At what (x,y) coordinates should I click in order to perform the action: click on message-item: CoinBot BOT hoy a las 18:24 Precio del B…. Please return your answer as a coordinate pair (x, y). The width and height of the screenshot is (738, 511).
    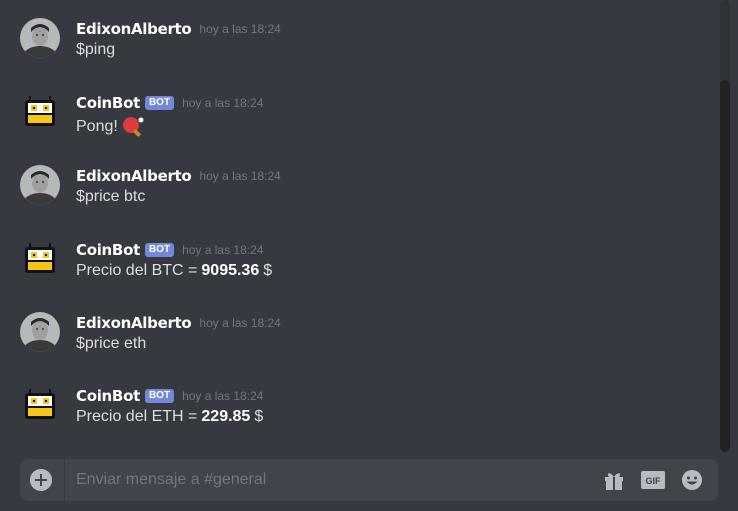
    Looking at the image, I should click on (365, 262).